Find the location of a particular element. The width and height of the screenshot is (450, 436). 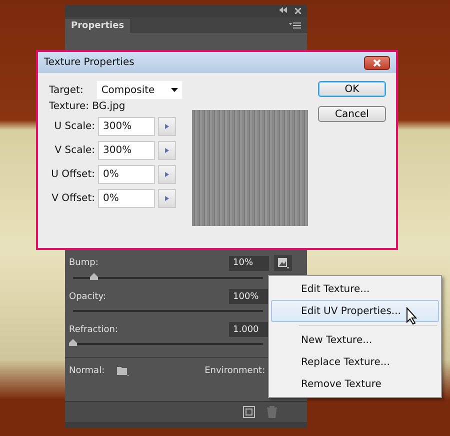

slider-label: Bump: is located at coordinates (83, 263).